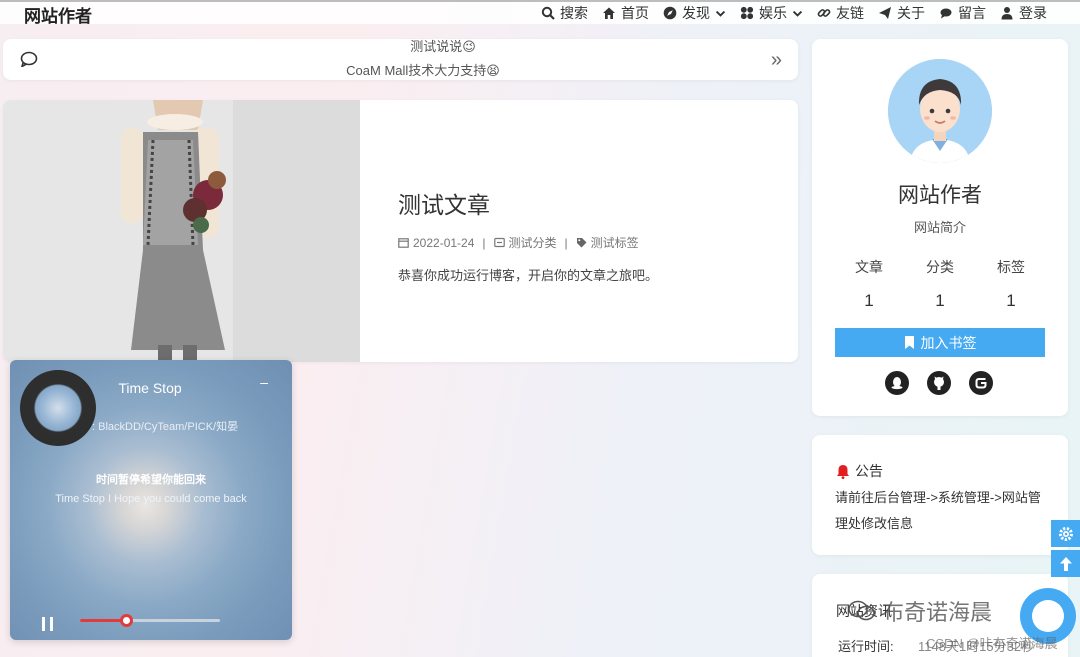 The height and width of the screenshot is (657, 1080). I want to click on chat-bubble-icon, so click(29, 59).